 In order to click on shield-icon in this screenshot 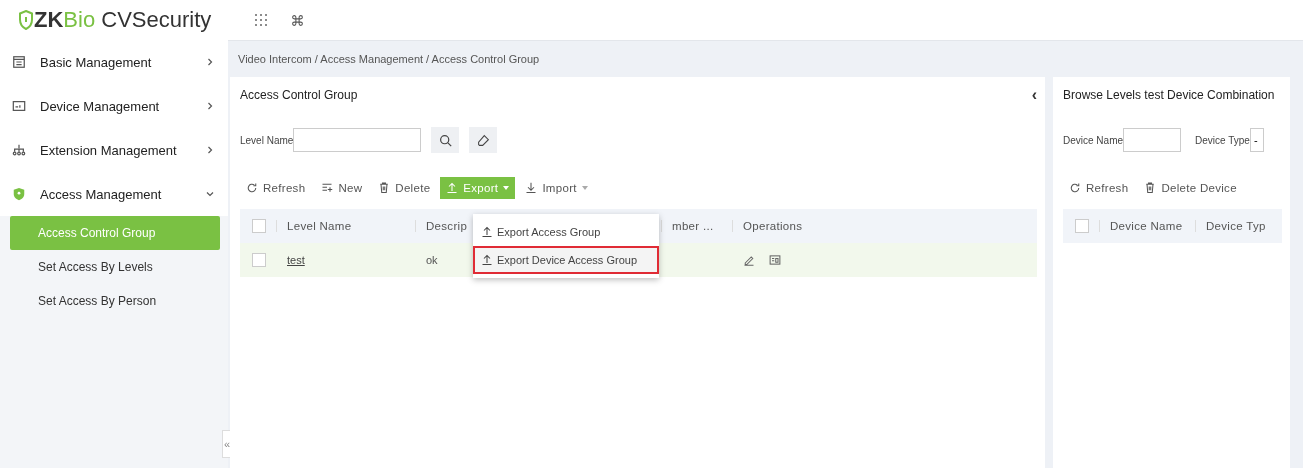, I will do `click(19, 194)`.